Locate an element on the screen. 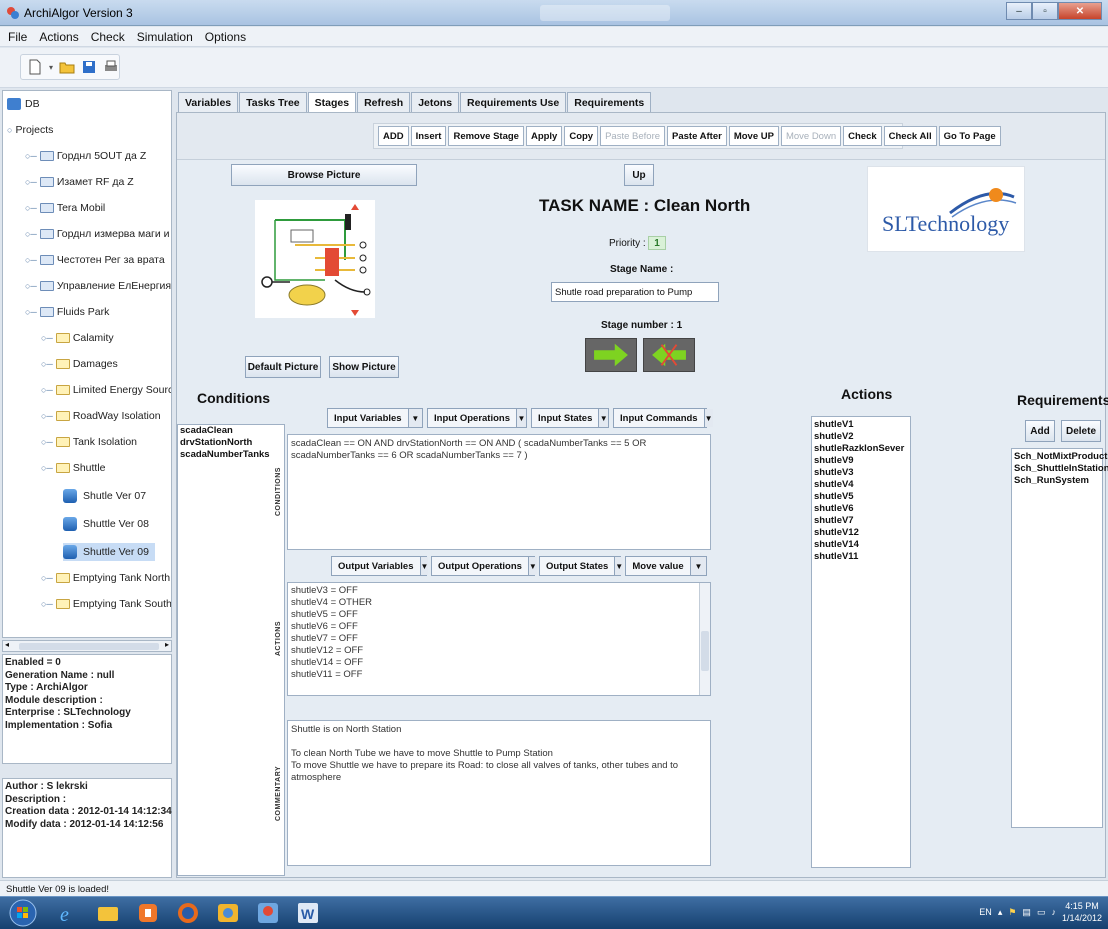 The image size is (1108, 929). tree-item: ○─Управление ЕлЕнергия автомс is located at coordinates (98, 286).